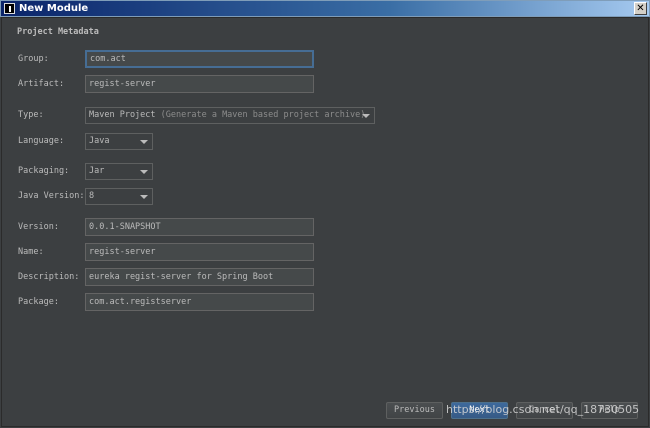  Describe the element at coordinates (199, 59) in the screenshot. I see `group-field: com.act` at that location.